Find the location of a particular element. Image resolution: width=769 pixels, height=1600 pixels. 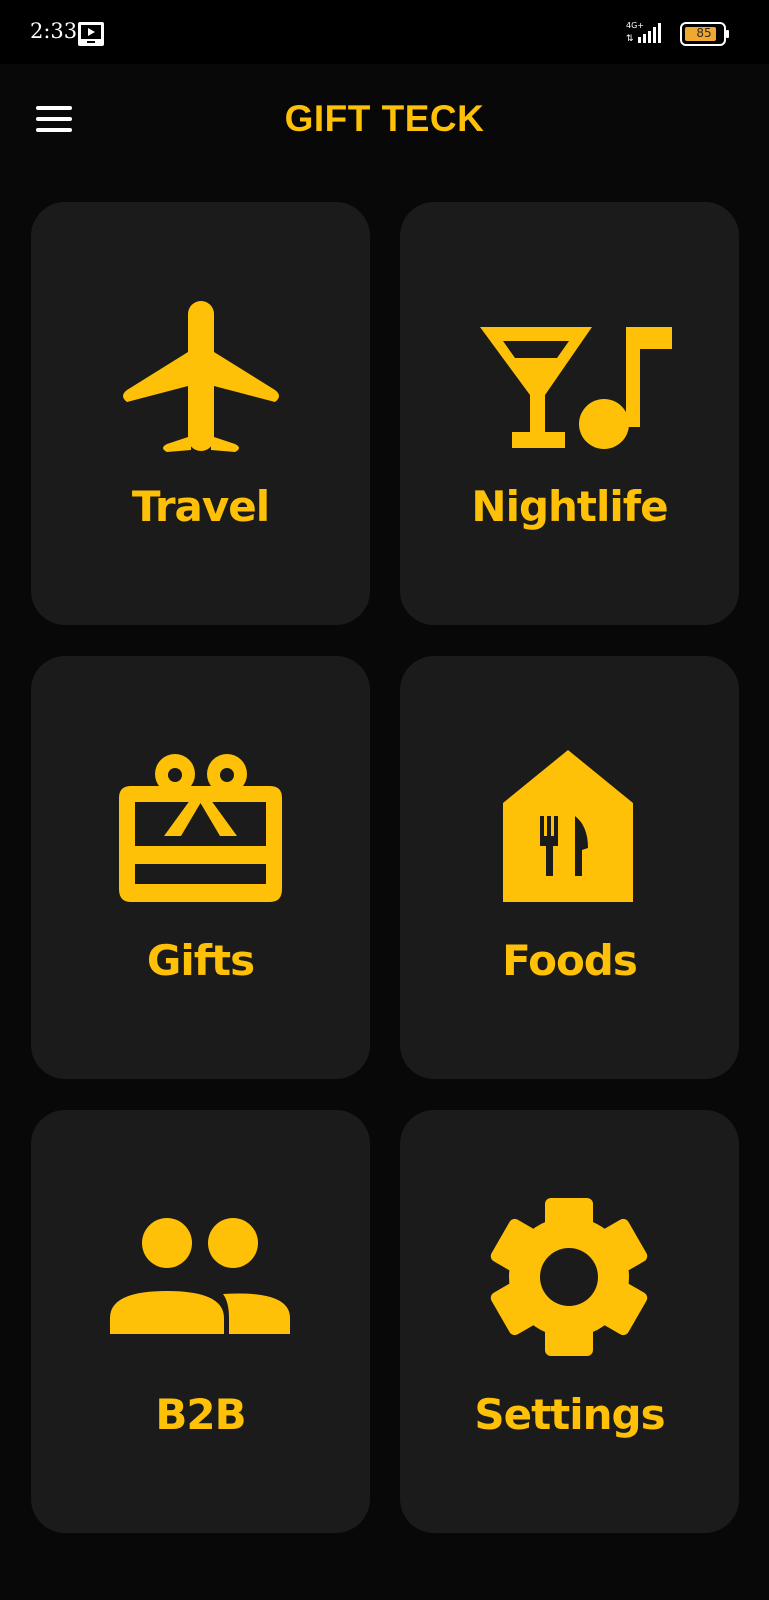

nightlife-tile: Nightlife is located at coordinates (569, 413).